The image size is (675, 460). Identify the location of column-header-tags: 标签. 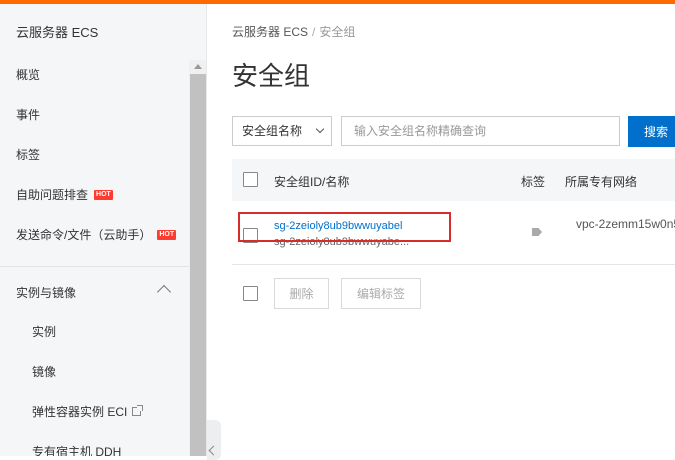
(533, 182).